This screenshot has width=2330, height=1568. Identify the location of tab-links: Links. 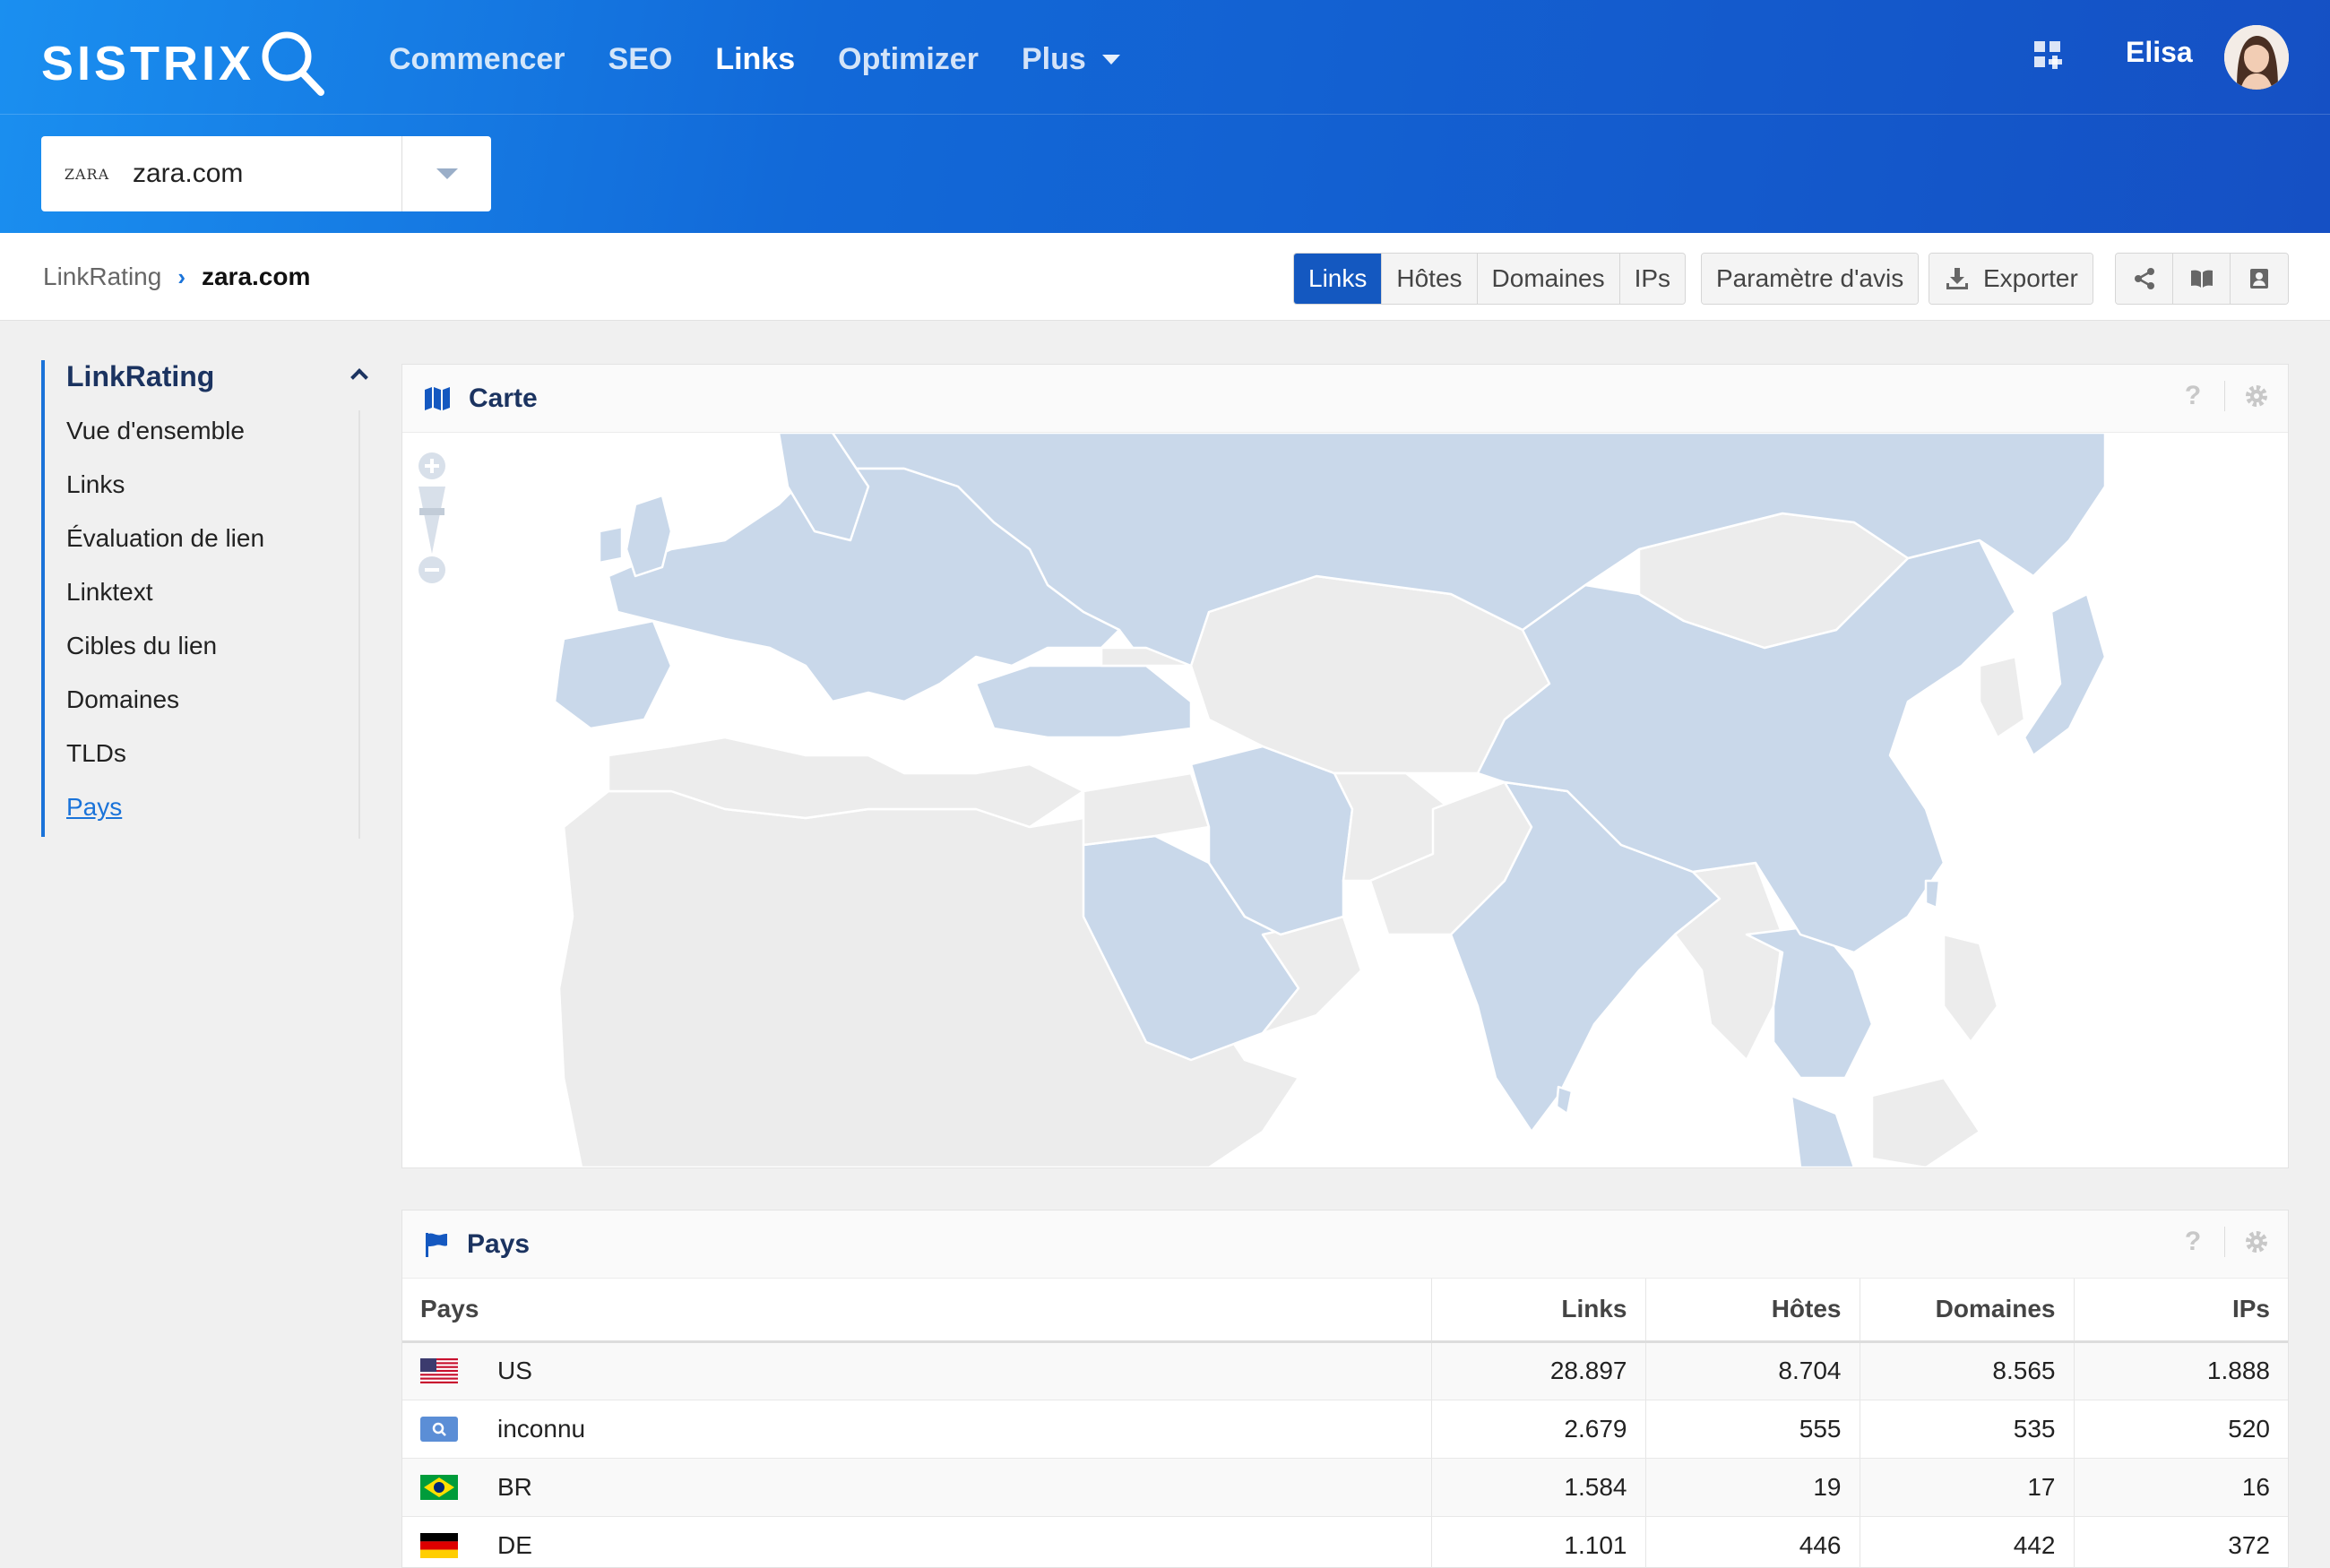
(1338, 279).